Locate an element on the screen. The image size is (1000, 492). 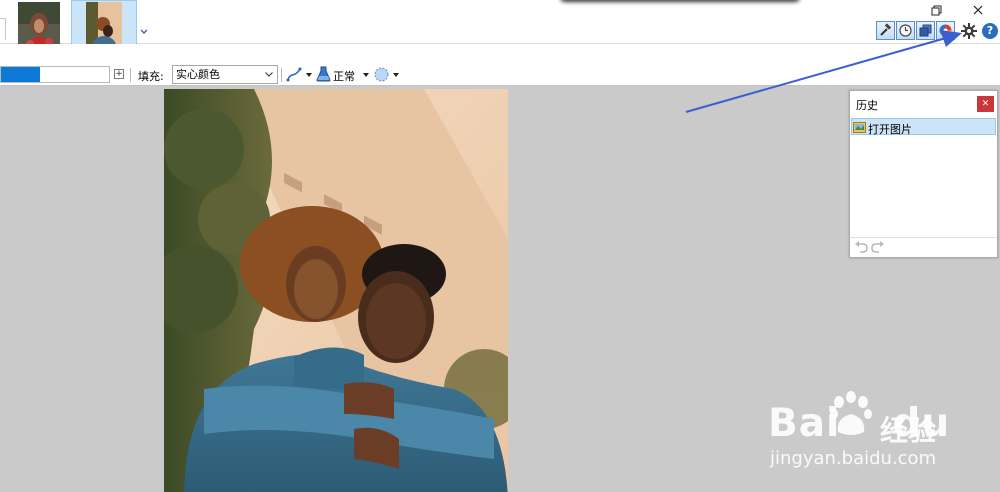
layers-window-button is located at coordinates (925, 30).